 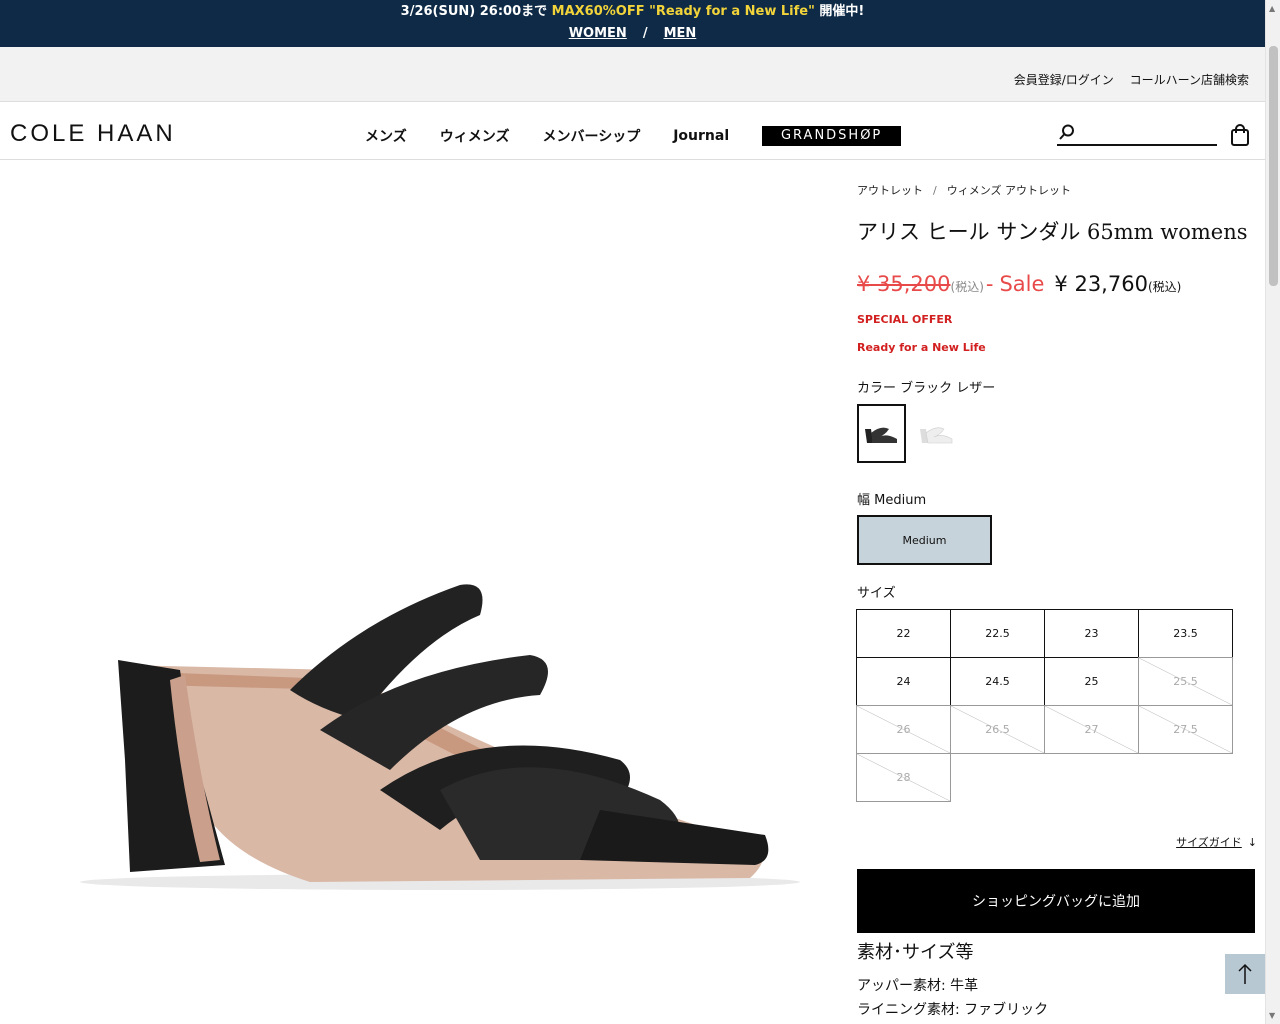 What do you see at coordinates (1272, 8) in the screenshot?
I see `scroll-up-icon: ▲` at bounding box center [1272, 8].